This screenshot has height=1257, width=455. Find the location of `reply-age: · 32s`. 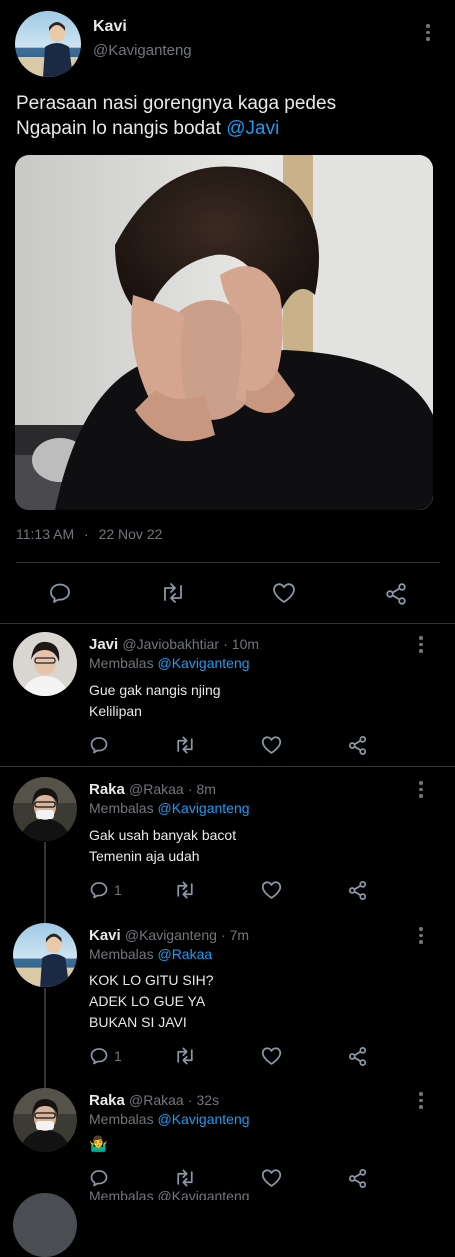

reply-age: · 32s is located at coordinates (203, 1100).